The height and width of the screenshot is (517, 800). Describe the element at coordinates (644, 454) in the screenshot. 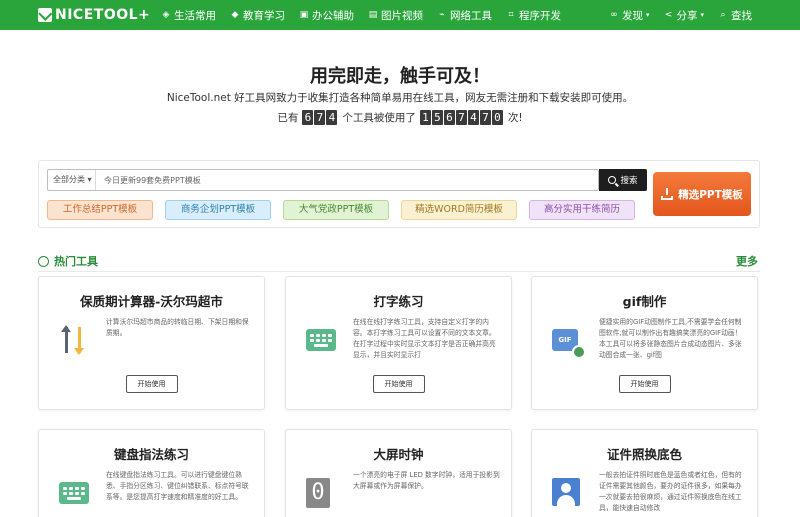

I see `card-title: 证件照换底色` at that location.